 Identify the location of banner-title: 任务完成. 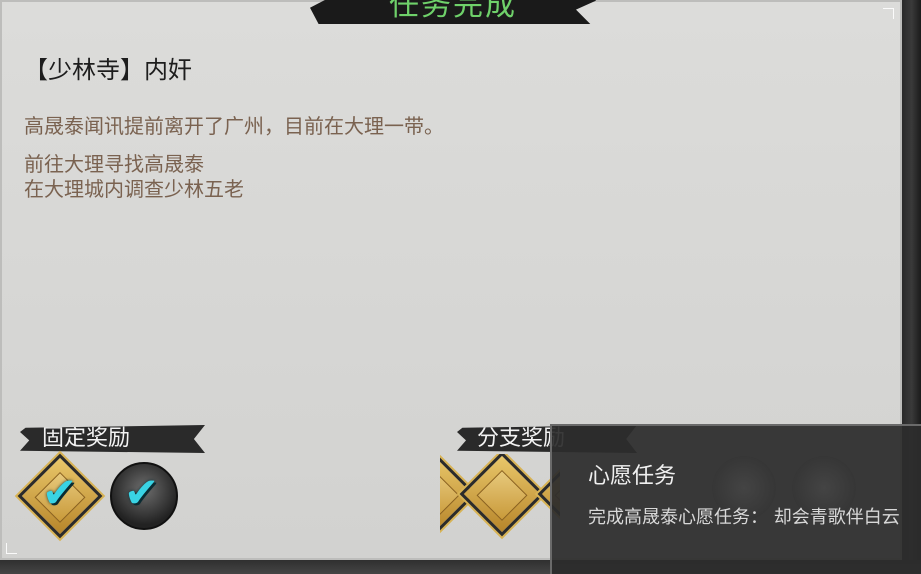
(453, 11).